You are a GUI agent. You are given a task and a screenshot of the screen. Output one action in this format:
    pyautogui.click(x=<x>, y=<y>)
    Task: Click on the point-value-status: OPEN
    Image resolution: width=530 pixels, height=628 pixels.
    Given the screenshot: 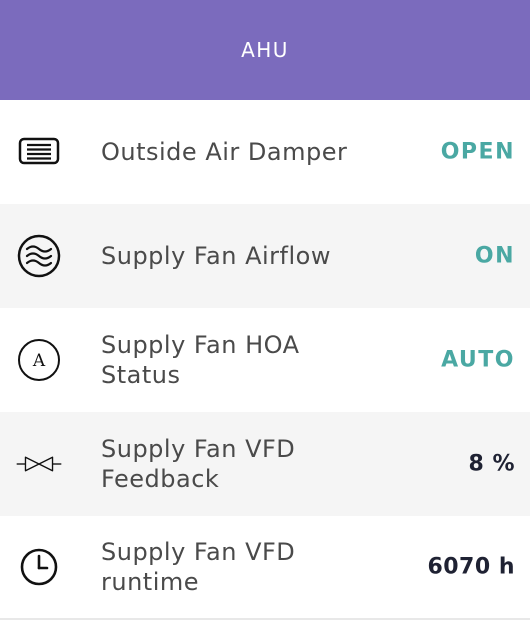 What is the action you would take?
    pyautogui.click(x=477, y=152)
    